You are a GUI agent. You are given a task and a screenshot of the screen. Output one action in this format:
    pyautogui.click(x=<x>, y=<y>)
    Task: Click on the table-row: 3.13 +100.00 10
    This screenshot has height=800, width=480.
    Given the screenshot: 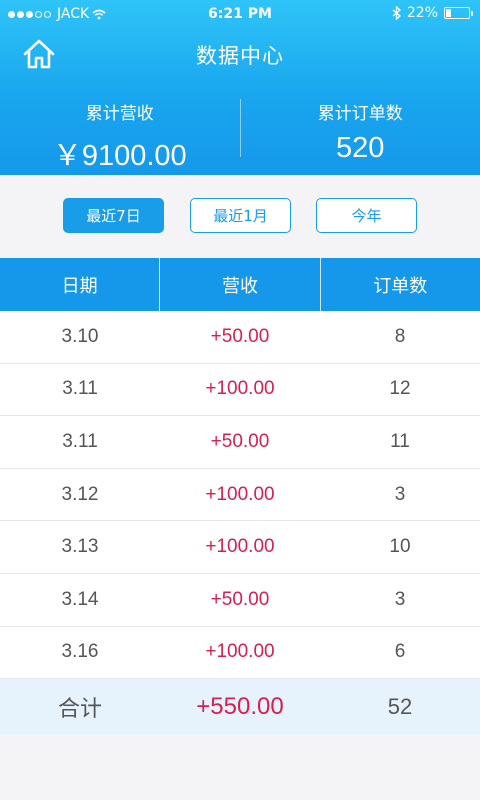 What is the action you would take?
    pyautogui.click(x=240, y=547)
    